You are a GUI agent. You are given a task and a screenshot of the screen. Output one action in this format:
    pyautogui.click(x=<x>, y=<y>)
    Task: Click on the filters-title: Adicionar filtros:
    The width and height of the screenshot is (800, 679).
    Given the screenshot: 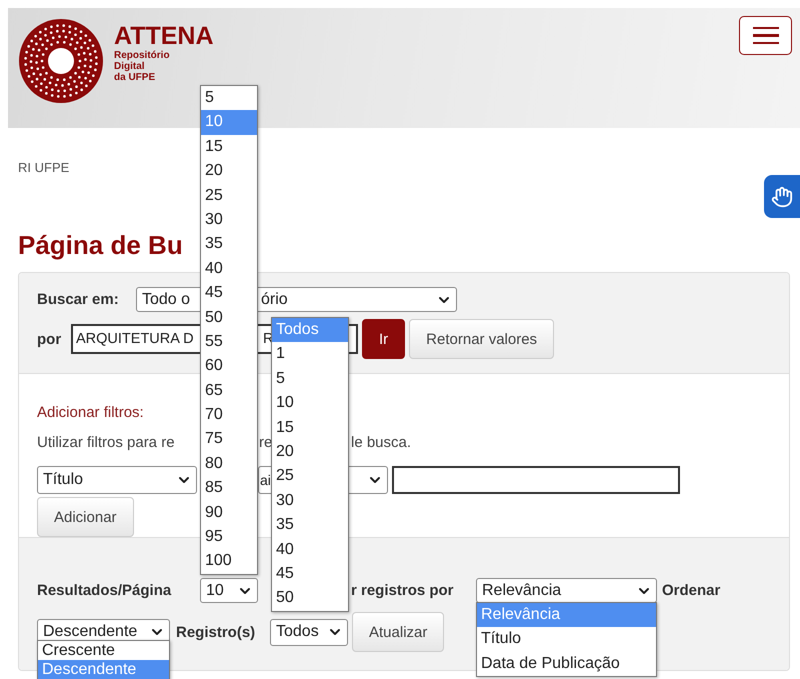 What is the action you would take?
    pyautogui.click(x=90, y=412)
    